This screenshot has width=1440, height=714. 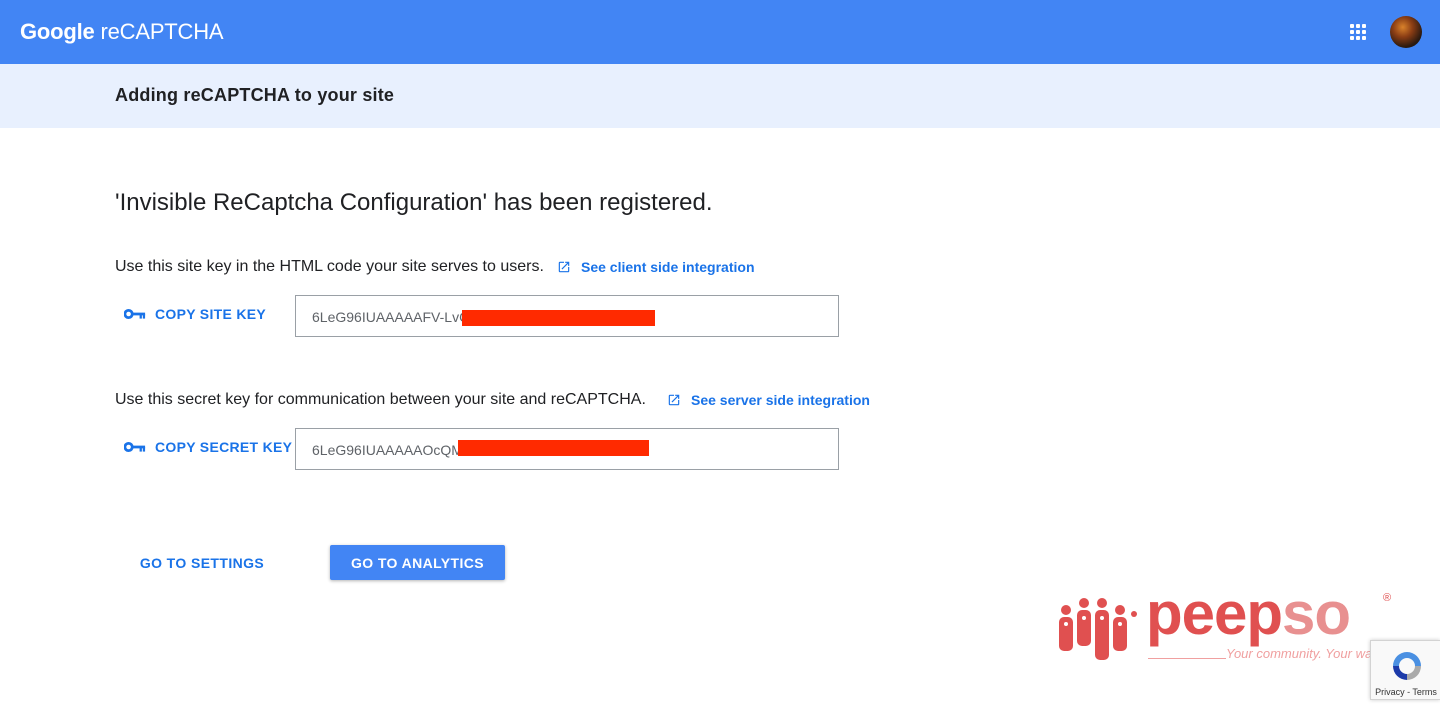 I want to click on avatar, so click(x=1406, y=32).